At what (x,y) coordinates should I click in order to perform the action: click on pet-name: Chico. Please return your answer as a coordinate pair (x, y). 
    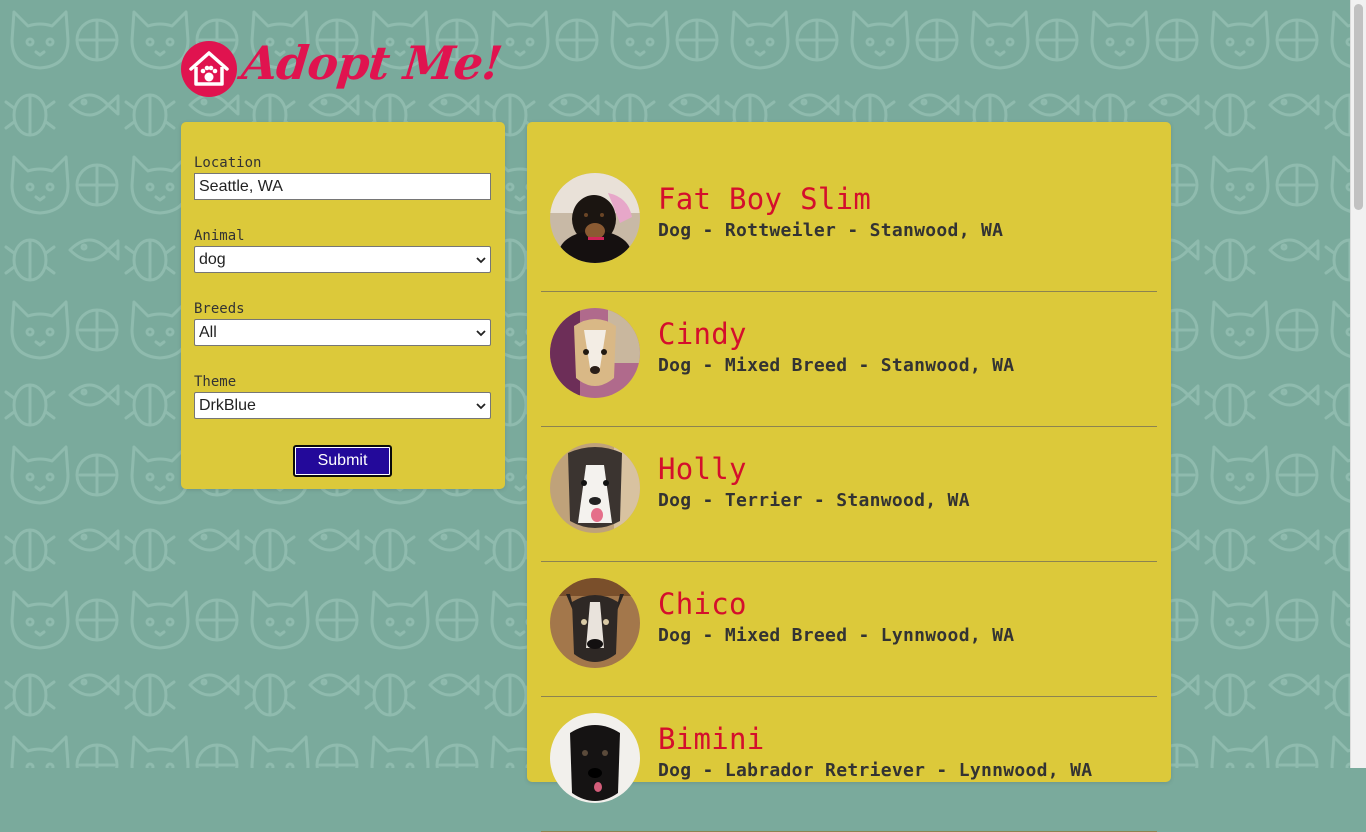
    Looking at the image, I should click on (702, 604).